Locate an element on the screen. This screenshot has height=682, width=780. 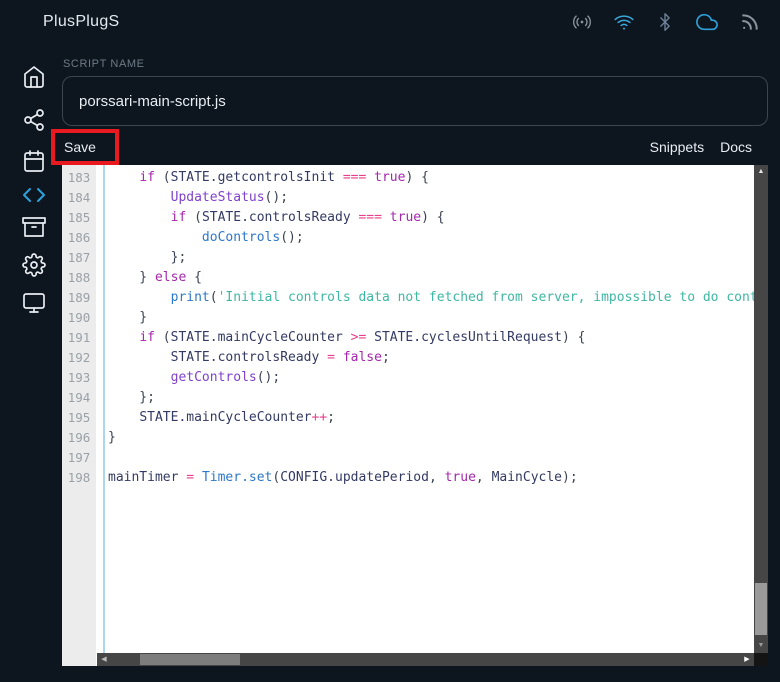
horizontal-scrollbar: ◀ ▶ is located at coordinates (425, 659).